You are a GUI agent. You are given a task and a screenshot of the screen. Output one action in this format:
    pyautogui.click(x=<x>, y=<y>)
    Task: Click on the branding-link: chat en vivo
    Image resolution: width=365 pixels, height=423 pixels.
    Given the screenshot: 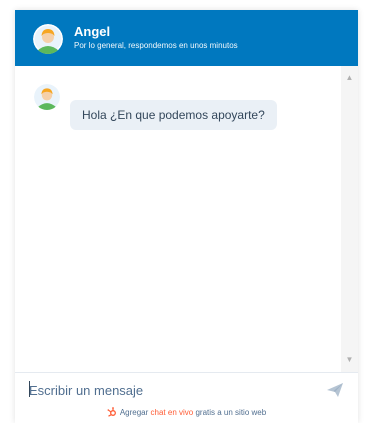 What is the action you would take?
    pyautogui.click(x=172, y=412)
    